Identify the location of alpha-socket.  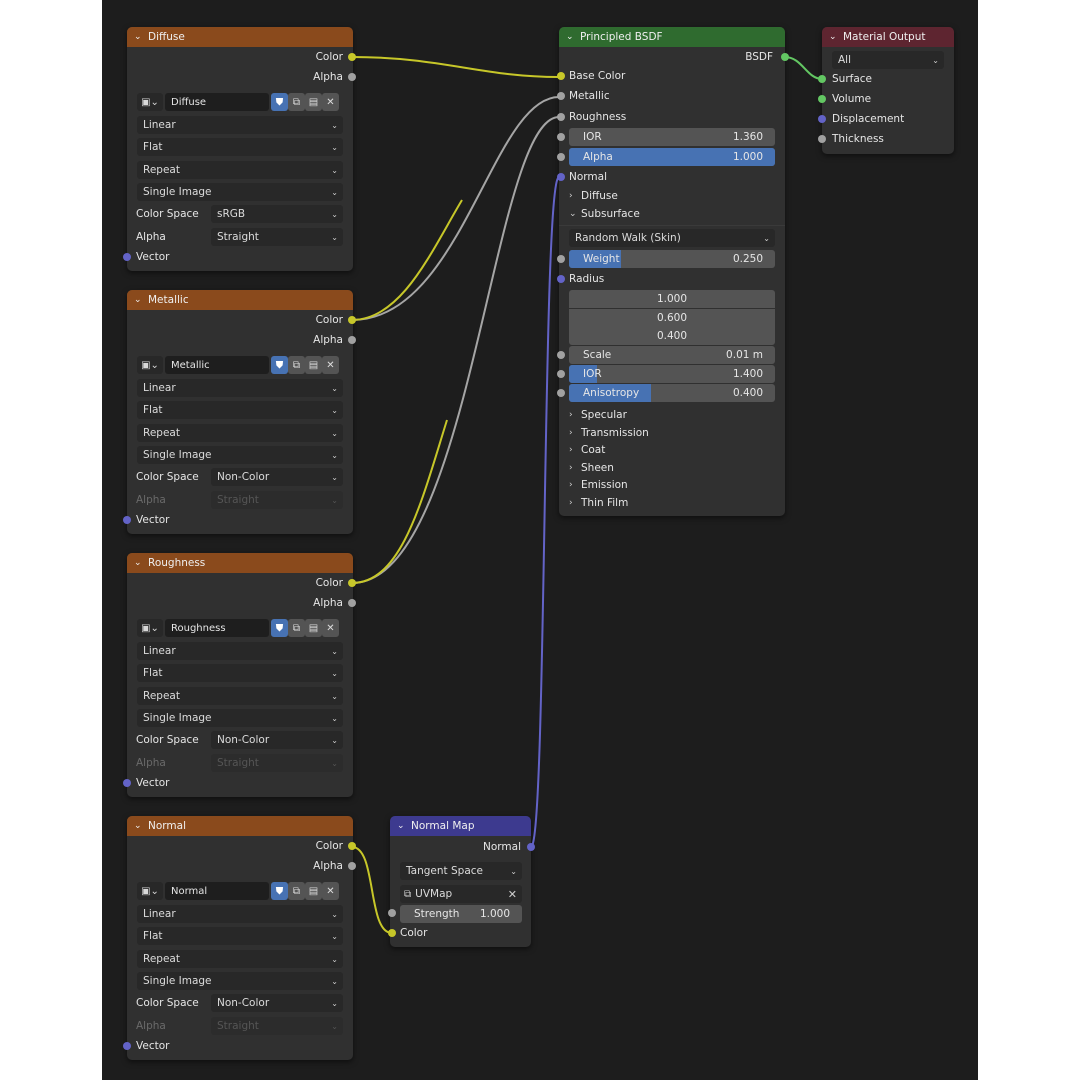
(561, 157).